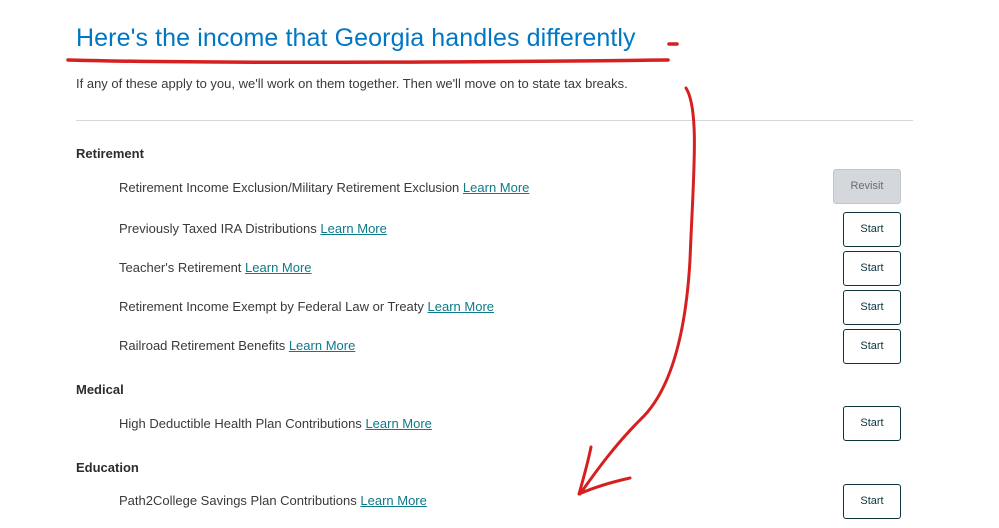 This screenshot has width=999, height=528. Describe the element at coordinates (110, 153) in the screenshot. I see `section-heading-retirement: Retirement` at that location.